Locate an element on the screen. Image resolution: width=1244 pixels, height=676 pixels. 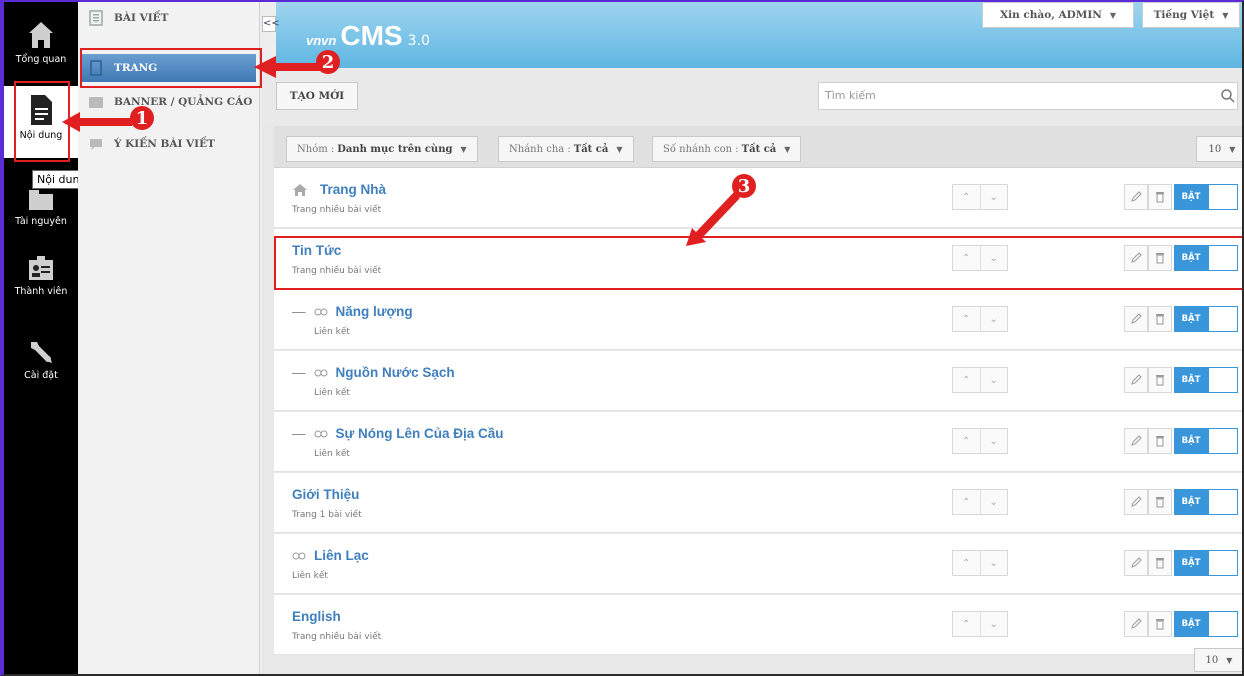
submenu-item-banner: BANNER / QUẢNG CÁO is located at coordinates (169, 102).